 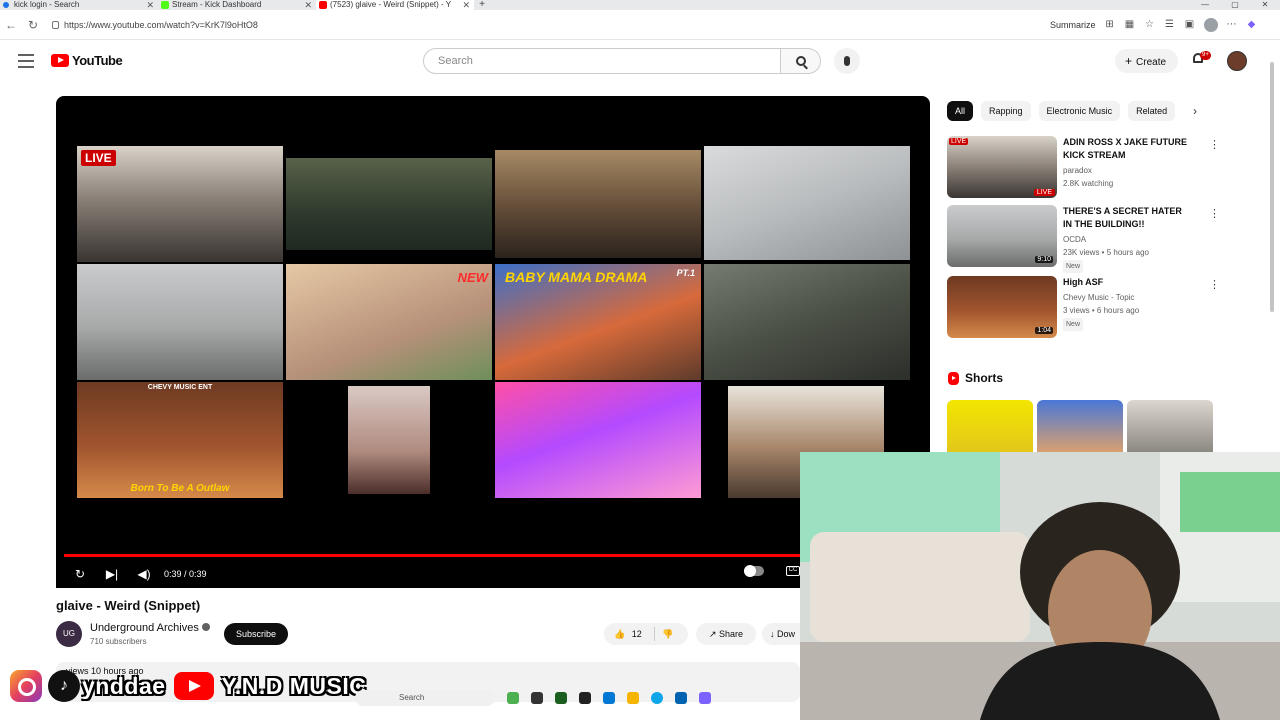 What do you see at coordinates (69, 634) in the screenshot?
I see `channel-avatar: UG` at bounding box center [69, 634].